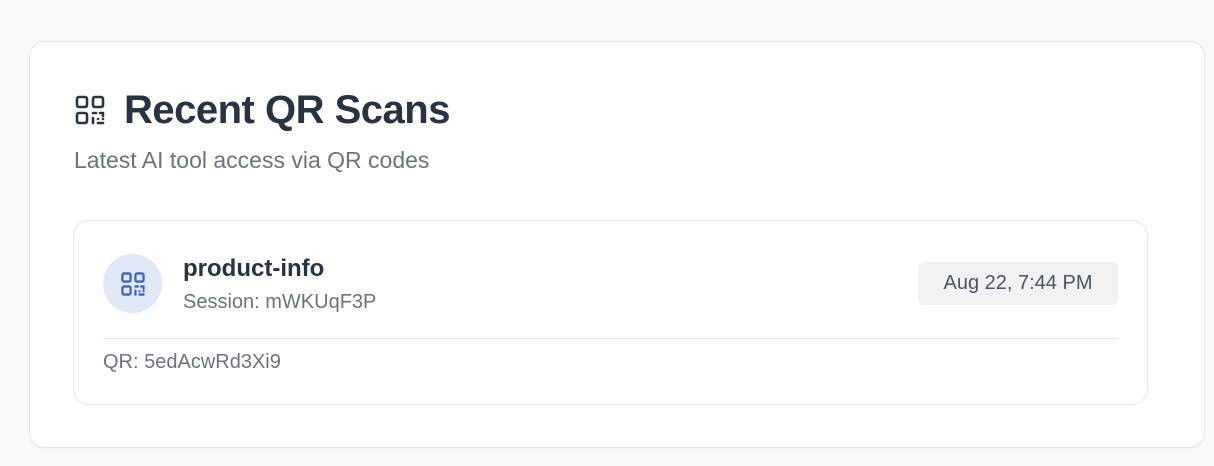  Describe the element at coordinates (254, 268) in the screenshot. I see `scan-tool-name: product-info` at that location.